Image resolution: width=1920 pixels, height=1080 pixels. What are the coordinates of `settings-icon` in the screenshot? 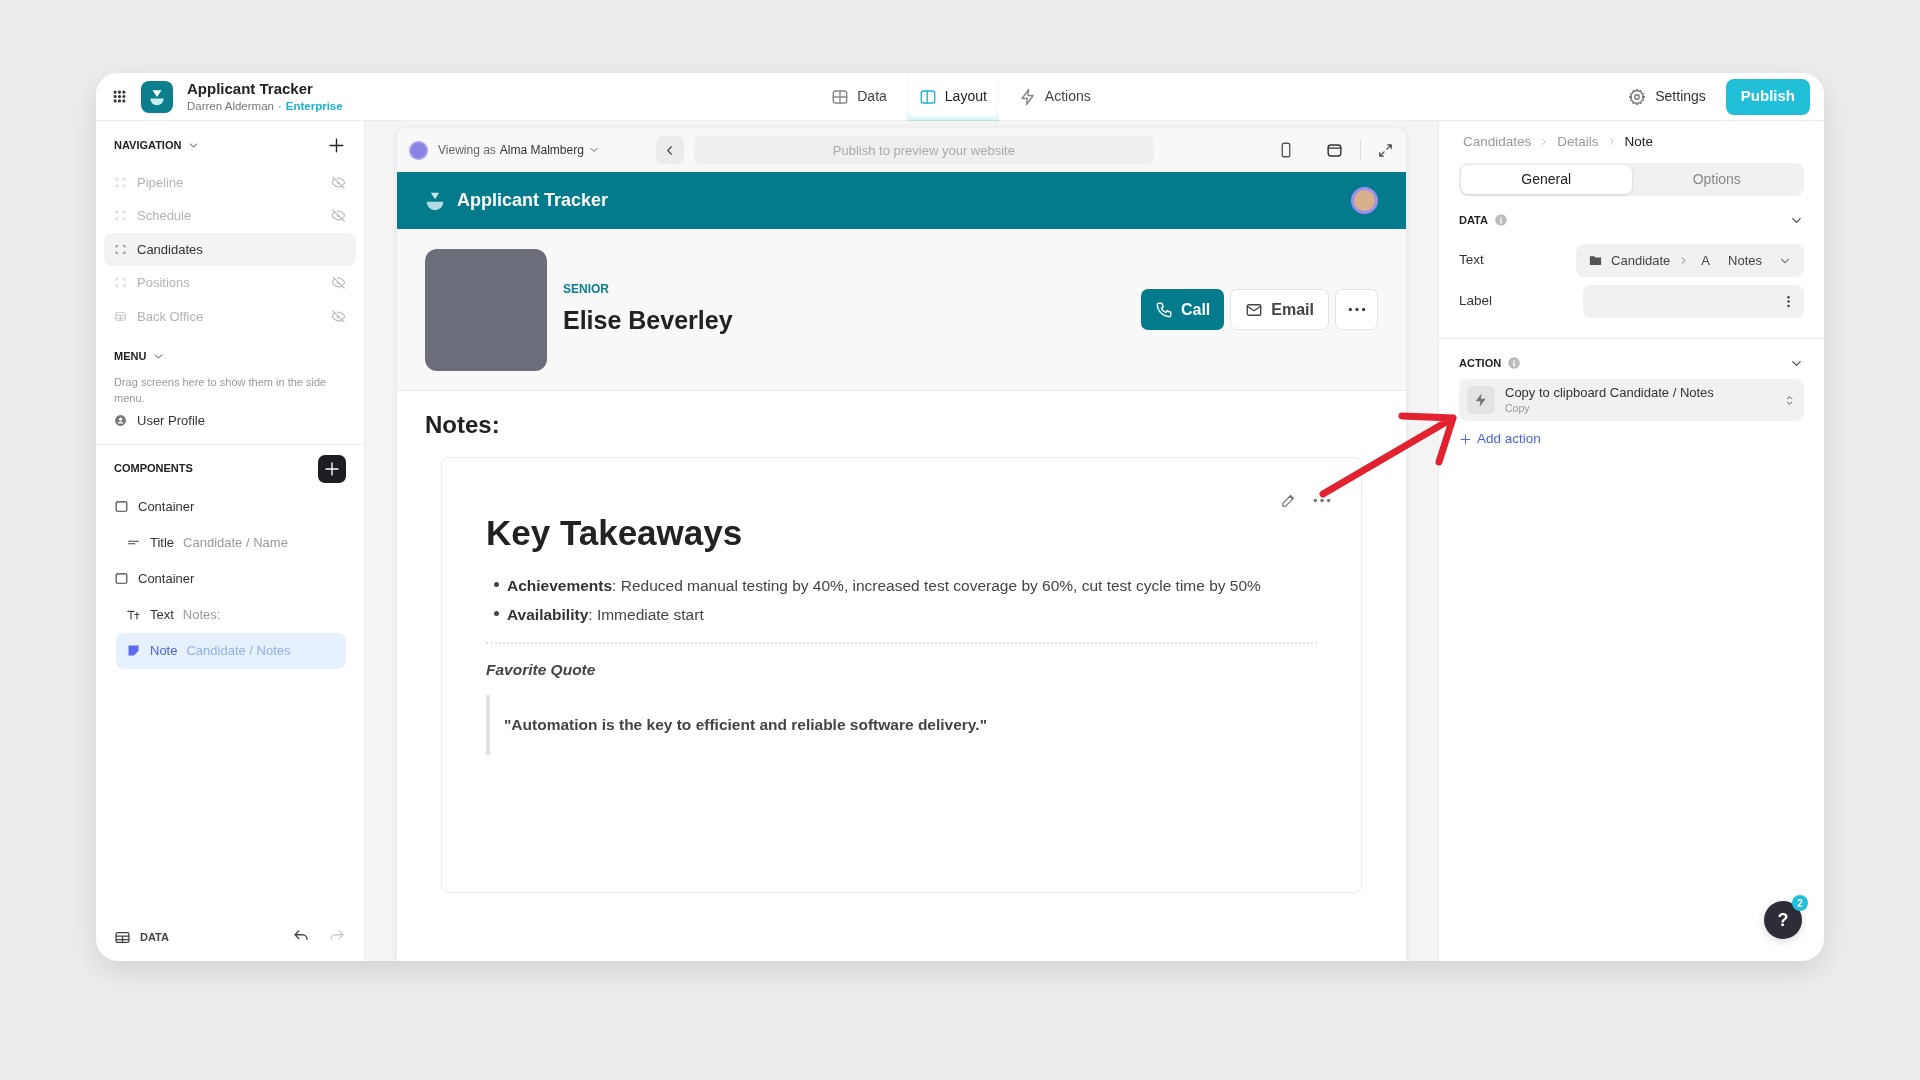 It's located at (1637, 96).